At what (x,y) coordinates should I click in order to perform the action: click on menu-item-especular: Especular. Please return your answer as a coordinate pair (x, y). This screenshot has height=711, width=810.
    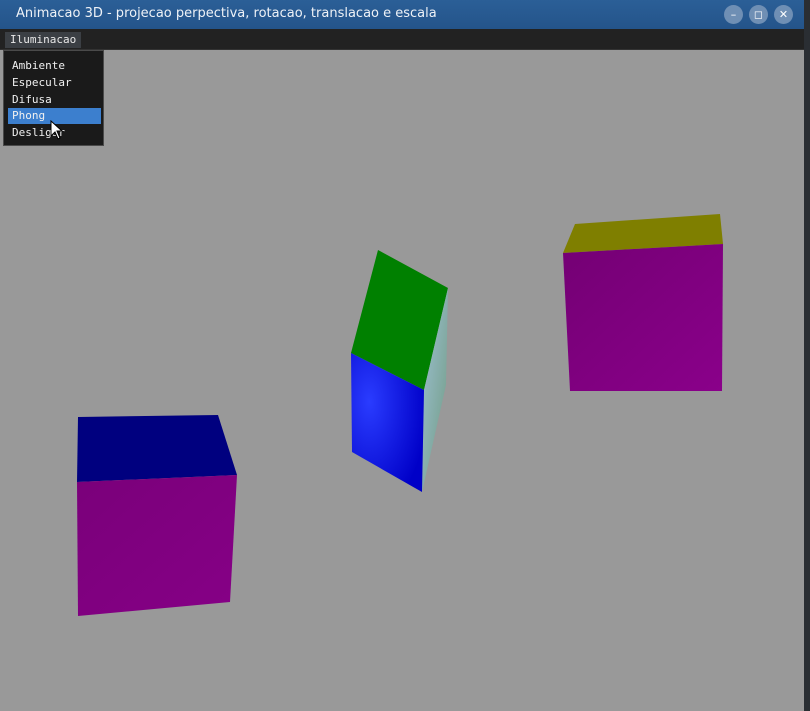
    Looking at the image, I should click on (54, 83).